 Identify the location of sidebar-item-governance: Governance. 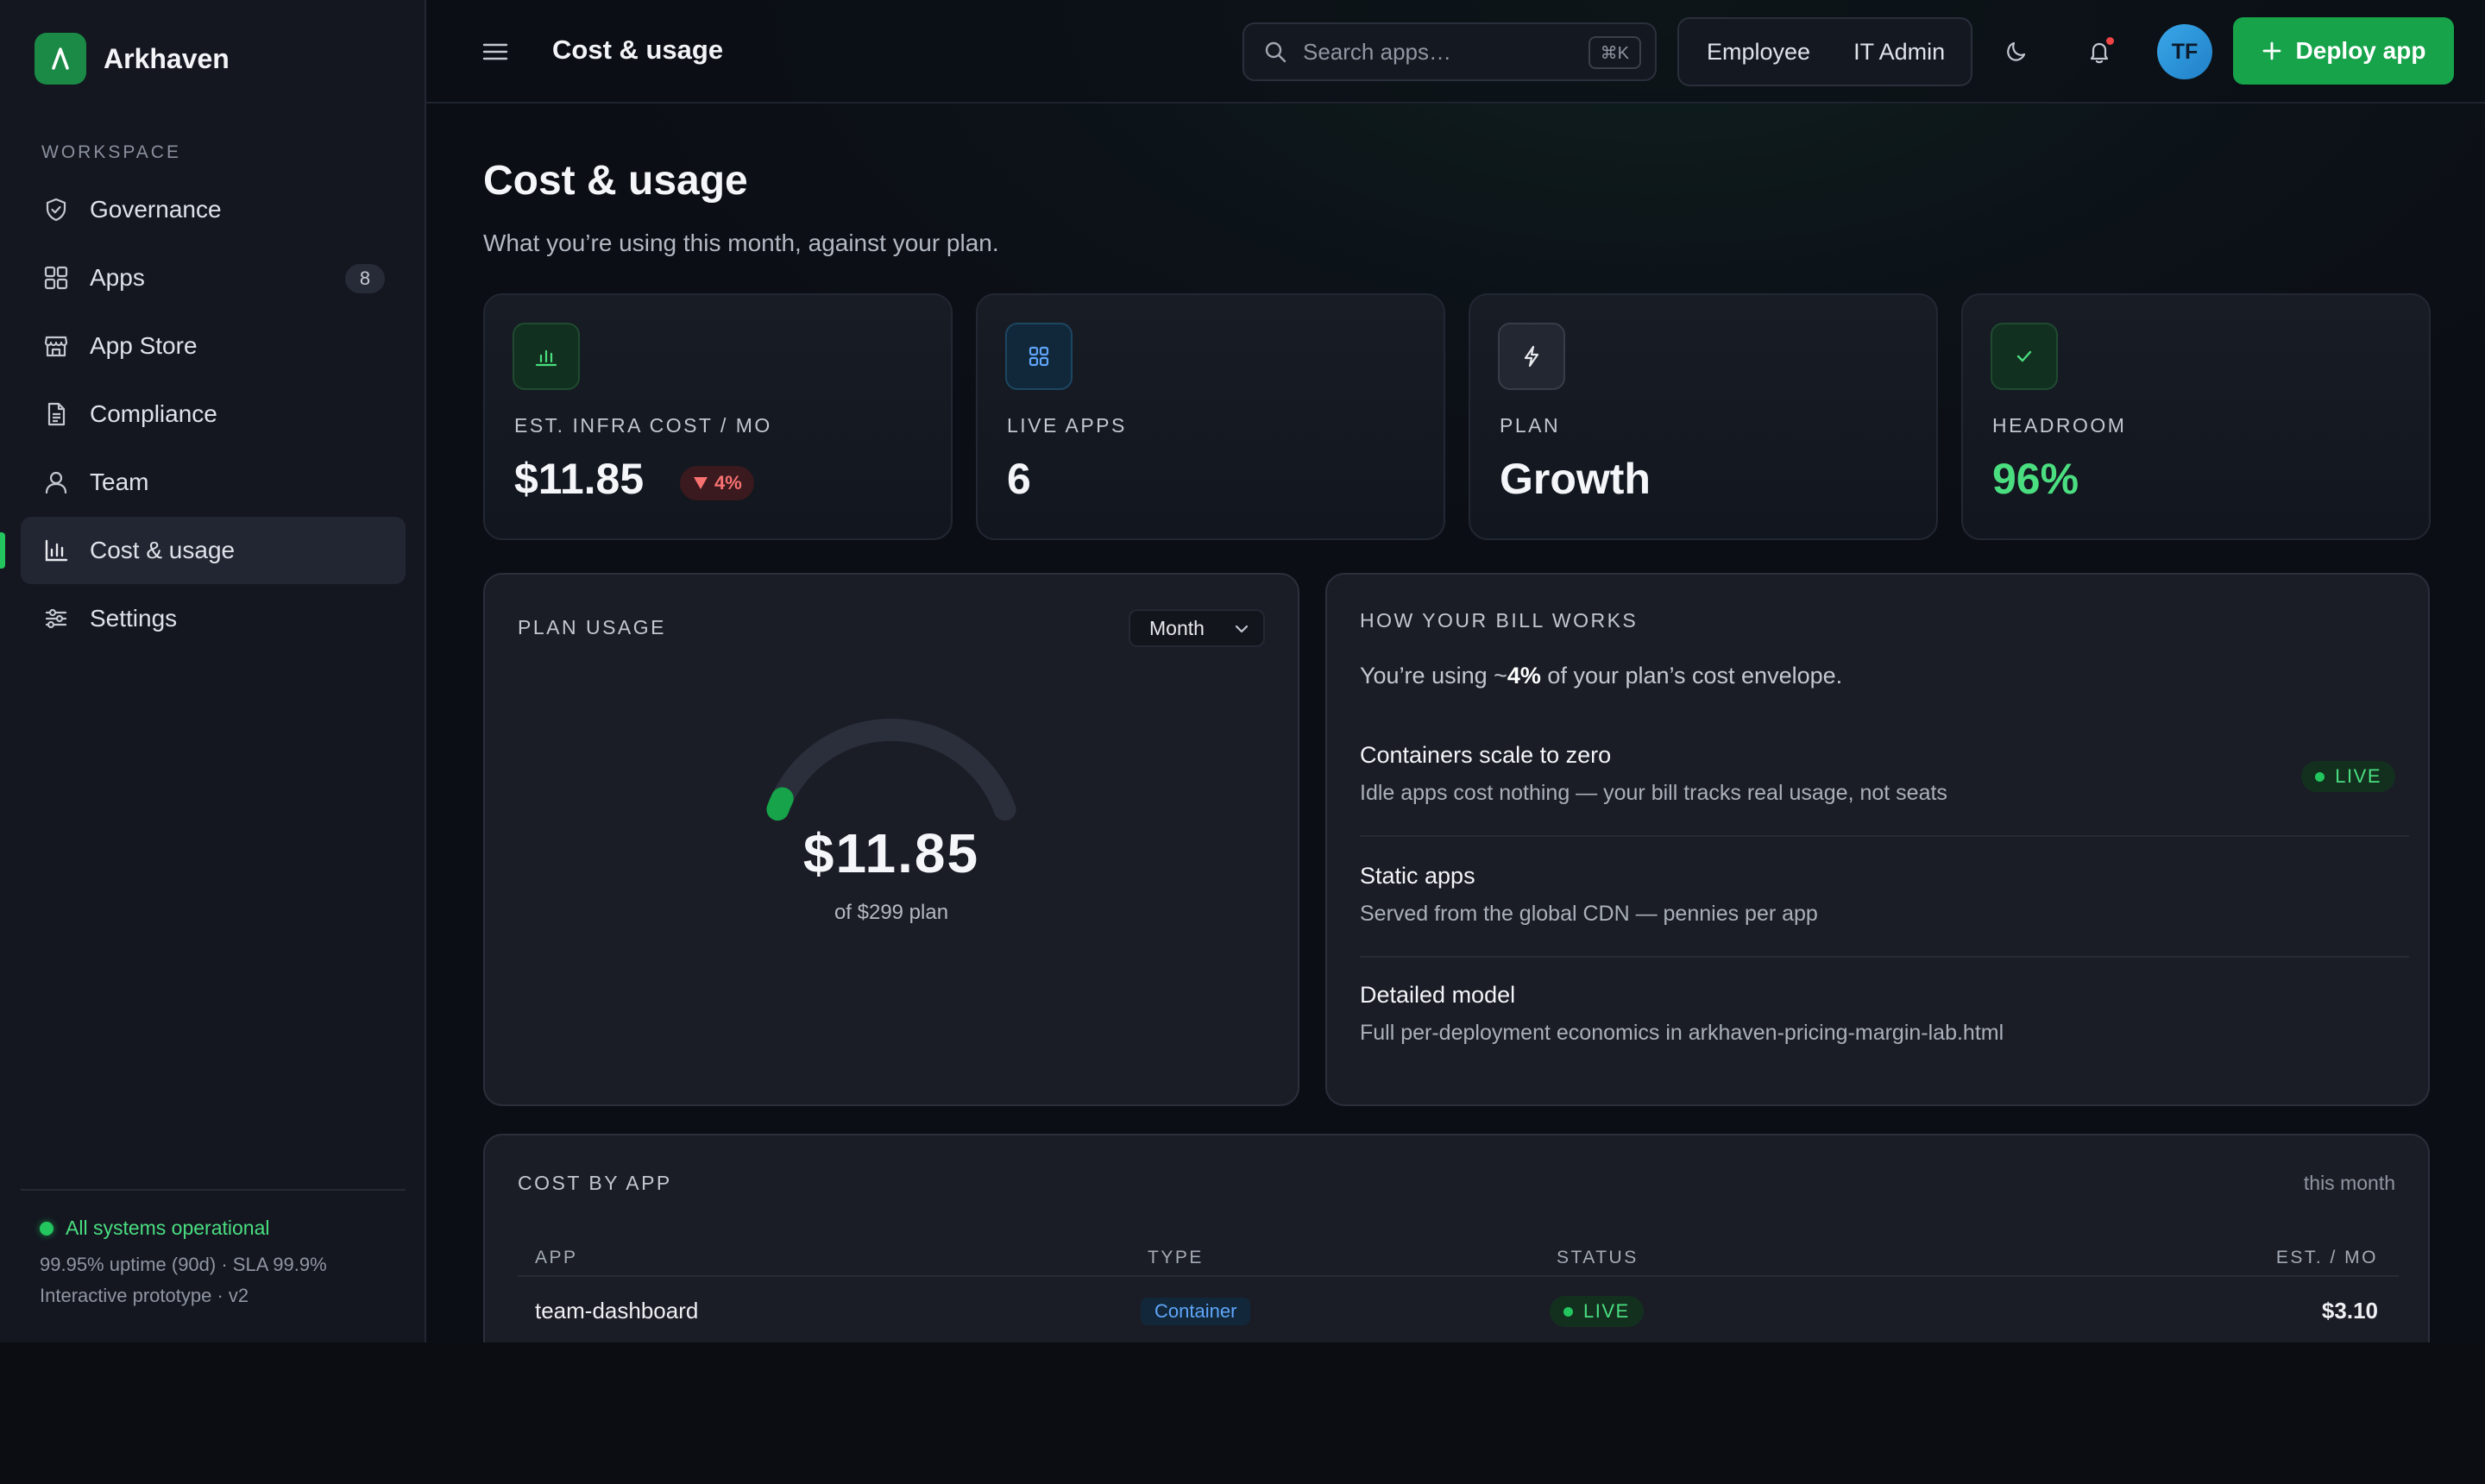
(213, 210).